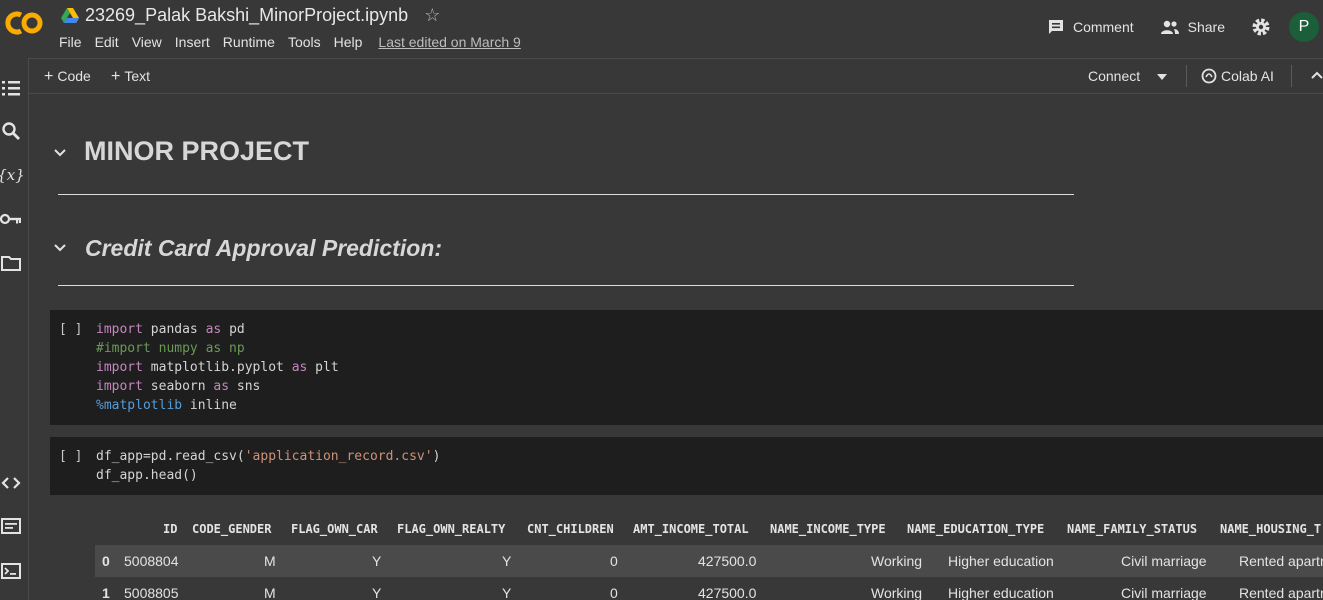 The image size is (1323, 600). Describe the element at coordinates (263, 248) in the screenshot. I see `heading-credit-card: Credit Card Approval Prediction:` at that location.